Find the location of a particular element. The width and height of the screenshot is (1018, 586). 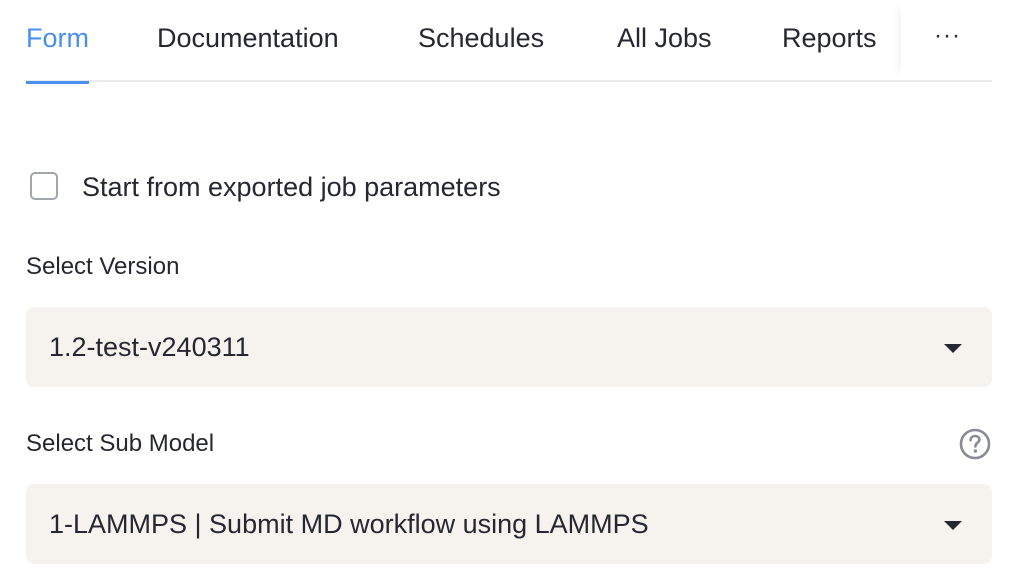

more-horizontal-icon: ··· is located at coordinates (947, 35).